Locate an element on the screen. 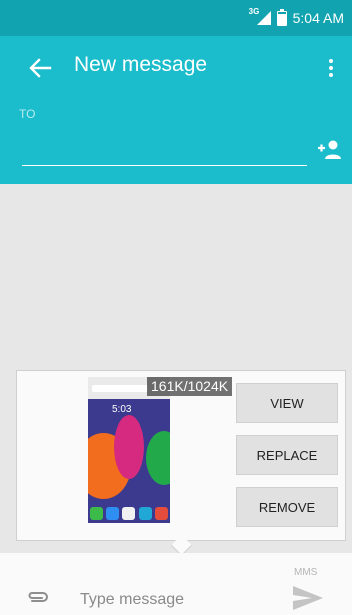 The width and height of the screenshot is (352, 615). status-icons: 3G 5:04 AM is located at coordinates (296, 17).